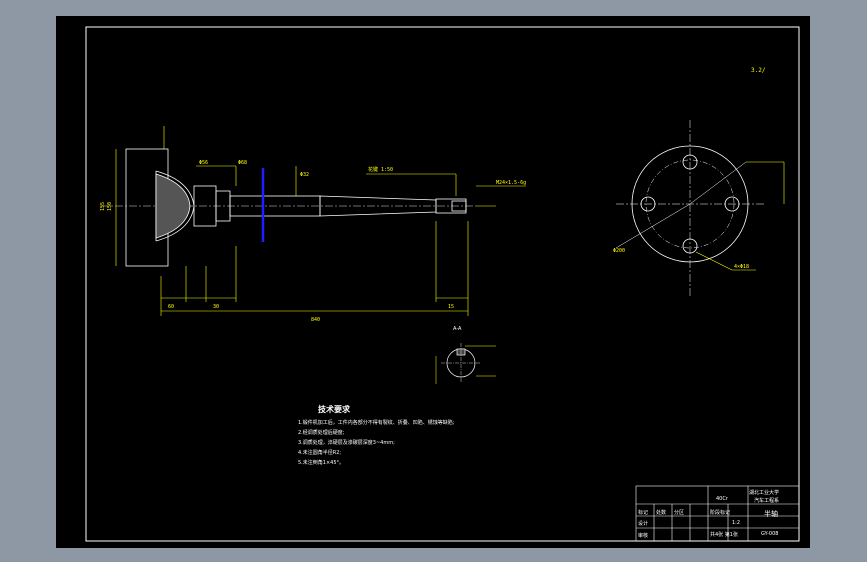 The height and width of the screenshot is (562, 867). Describe the element at coordinates (643, 535) in the screenshot. I see `sign-label: 审核` at that location.